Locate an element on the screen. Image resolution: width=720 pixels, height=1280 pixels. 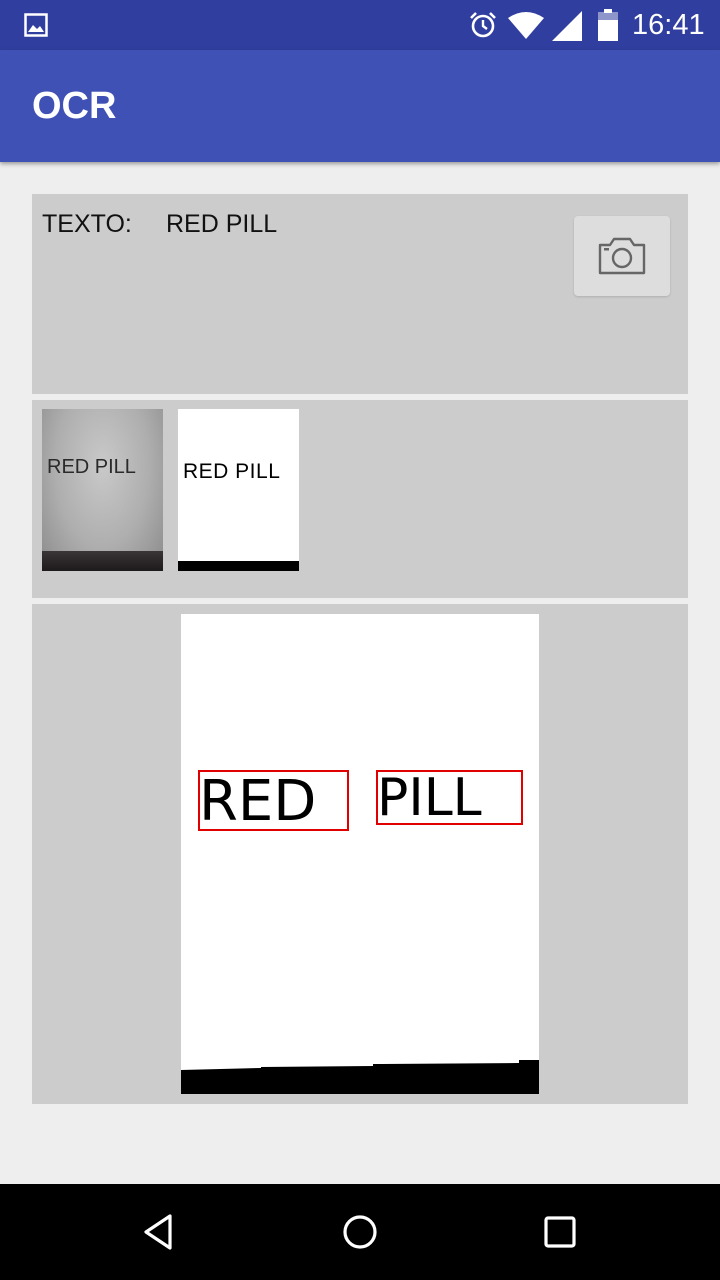
recognized-text-panel: TEXTO: RED PILL is located at coordinates (360, 294).